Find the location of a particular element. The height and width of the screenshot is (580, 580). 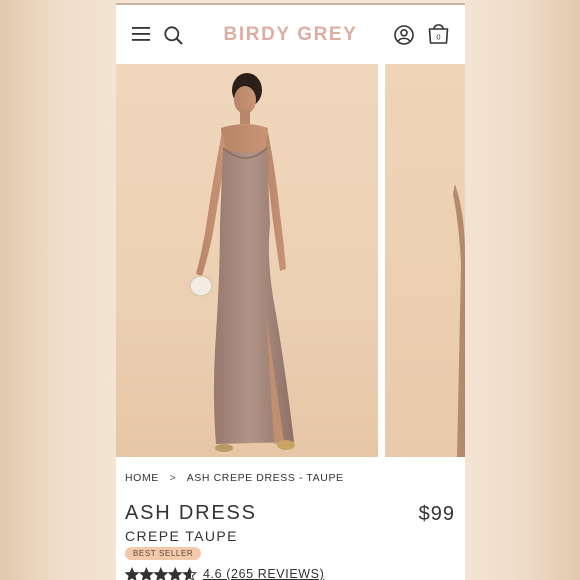

product-title: ASH DRESS is located at coordinates (191, 513).